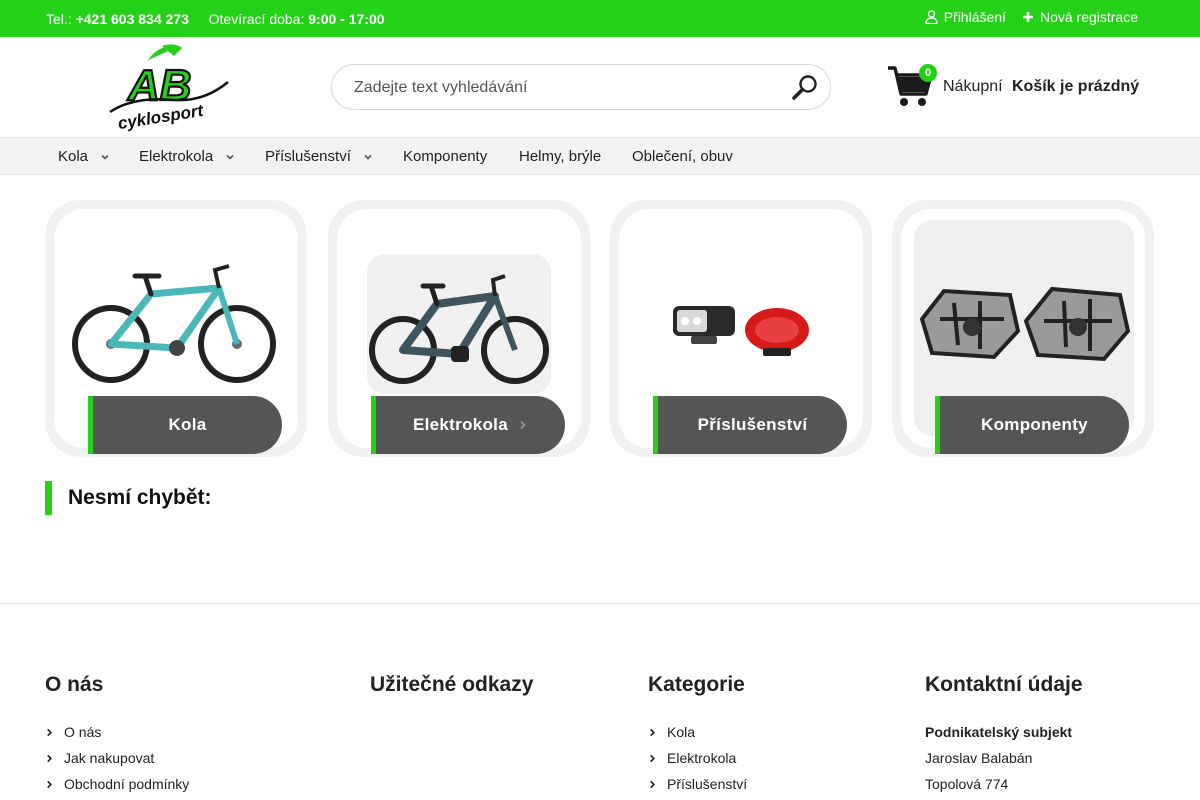 The width and height of the screenshot is (1200, 800). I want to click on search-box, so click(581, 87).